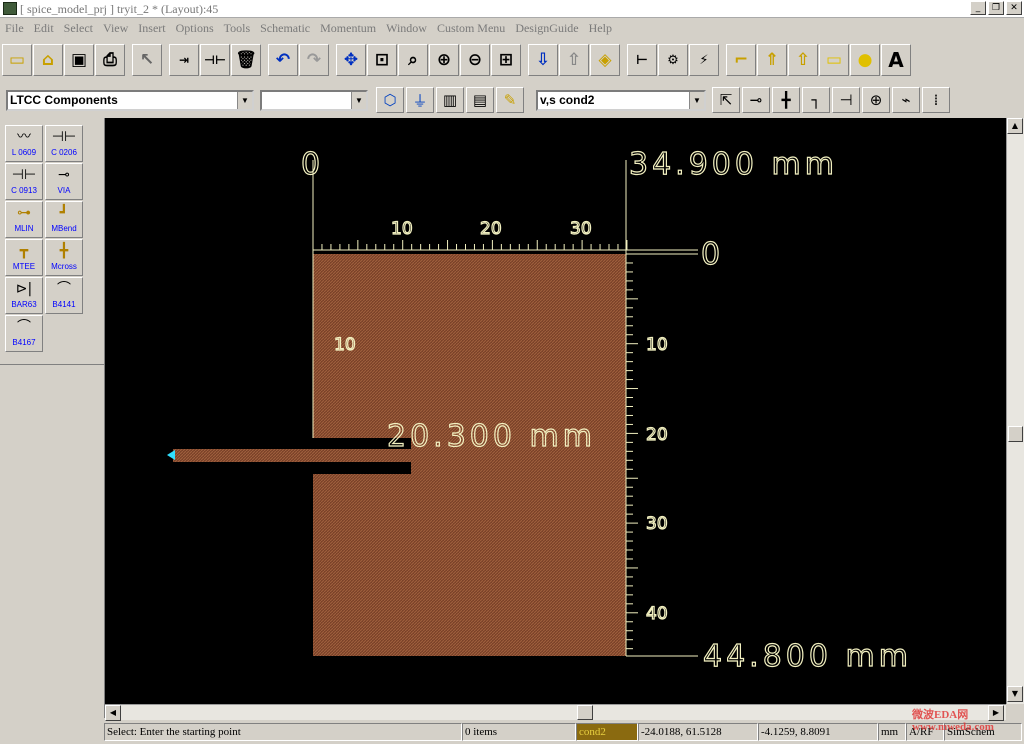 Image resolution: width=1024 pixels, height=744 pixels. I want to click on var-eqn-icon: ▥, so click(450, 100).